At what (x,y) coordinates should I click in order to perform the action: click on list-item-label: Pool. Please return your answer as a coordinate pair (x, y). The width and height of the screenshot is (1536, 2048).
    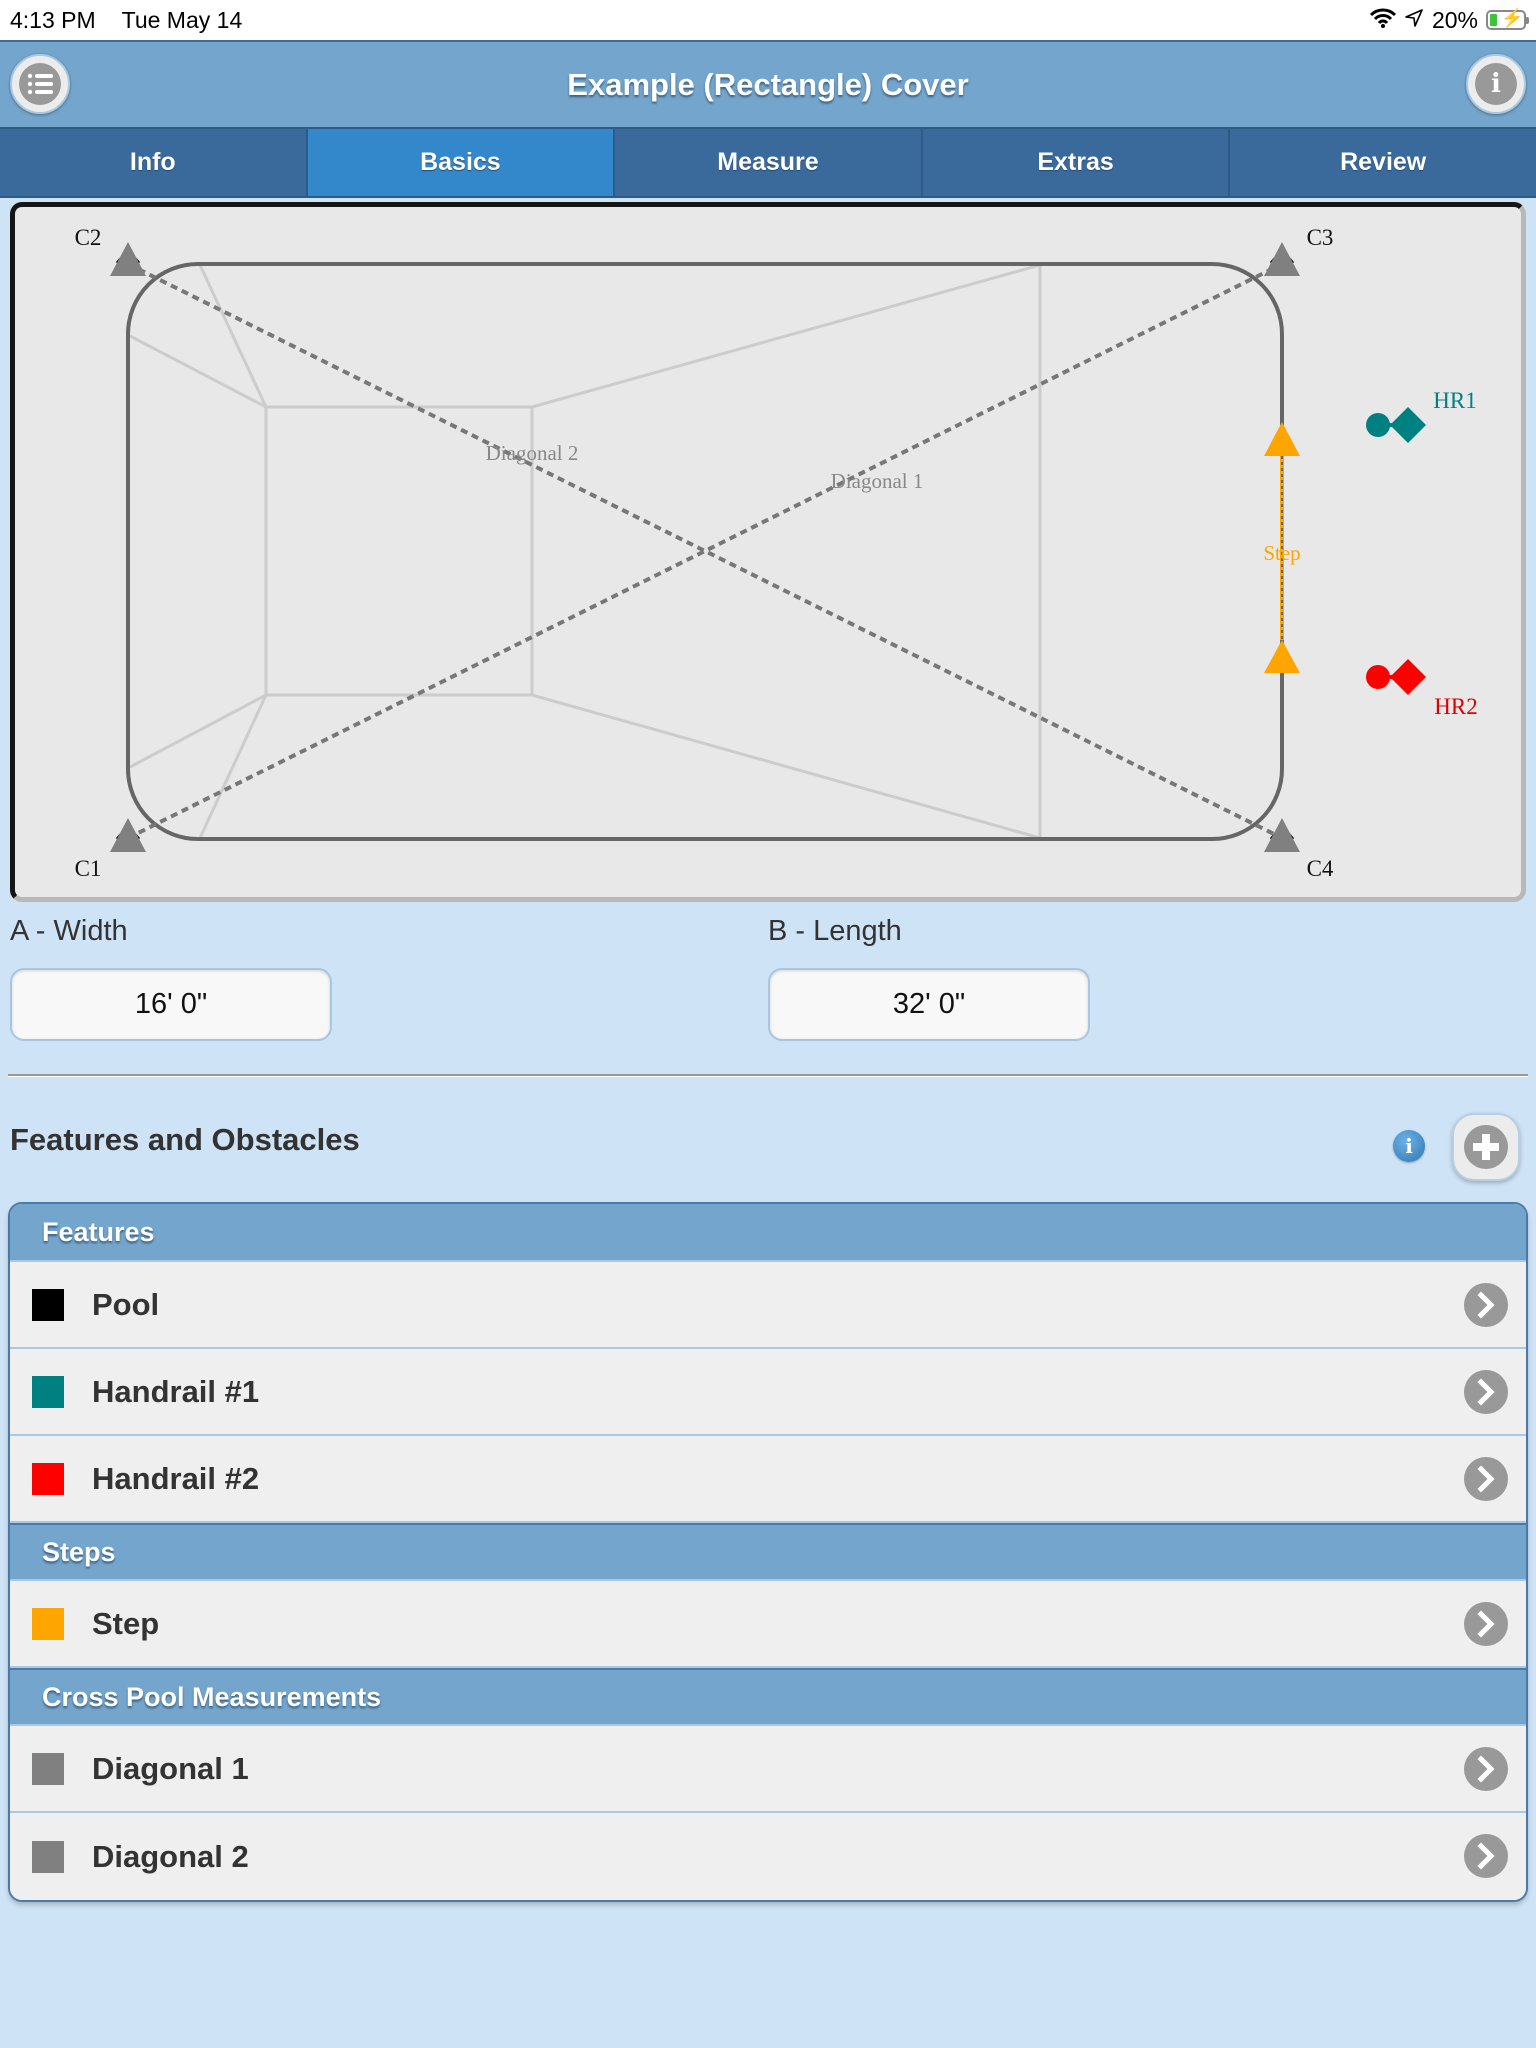
    Looking at the image, I should click on (126, 1304).